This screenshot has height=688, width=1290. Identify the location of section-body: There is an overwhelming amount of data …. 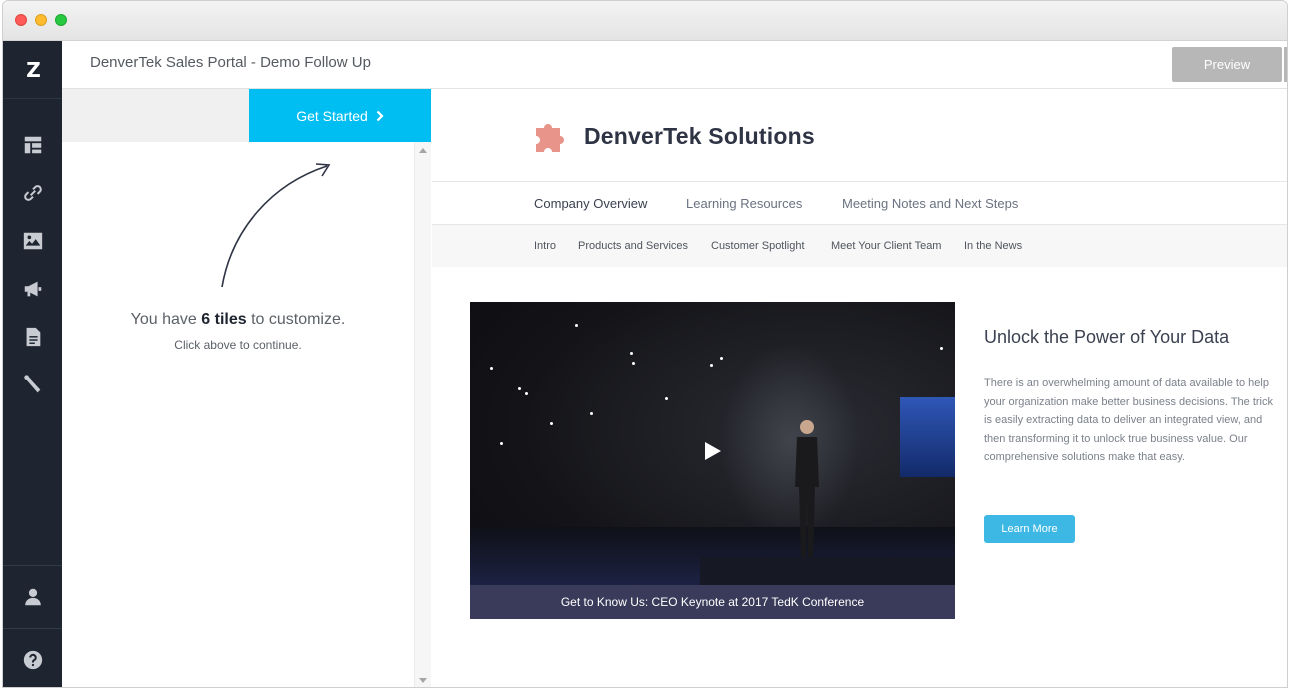
(1128, 420).